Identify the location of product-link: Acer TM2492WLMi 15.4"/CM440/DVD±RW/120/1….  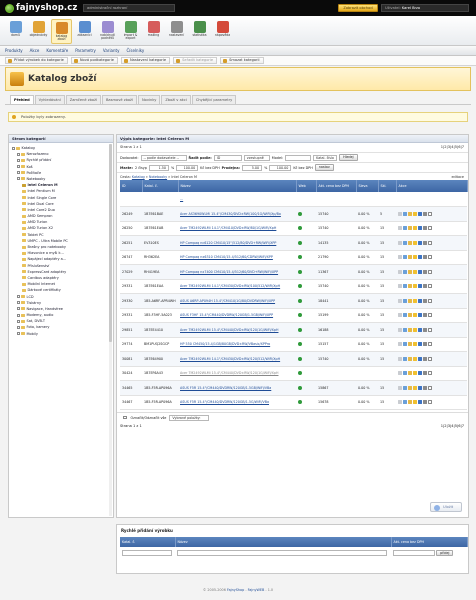
(238, 373).